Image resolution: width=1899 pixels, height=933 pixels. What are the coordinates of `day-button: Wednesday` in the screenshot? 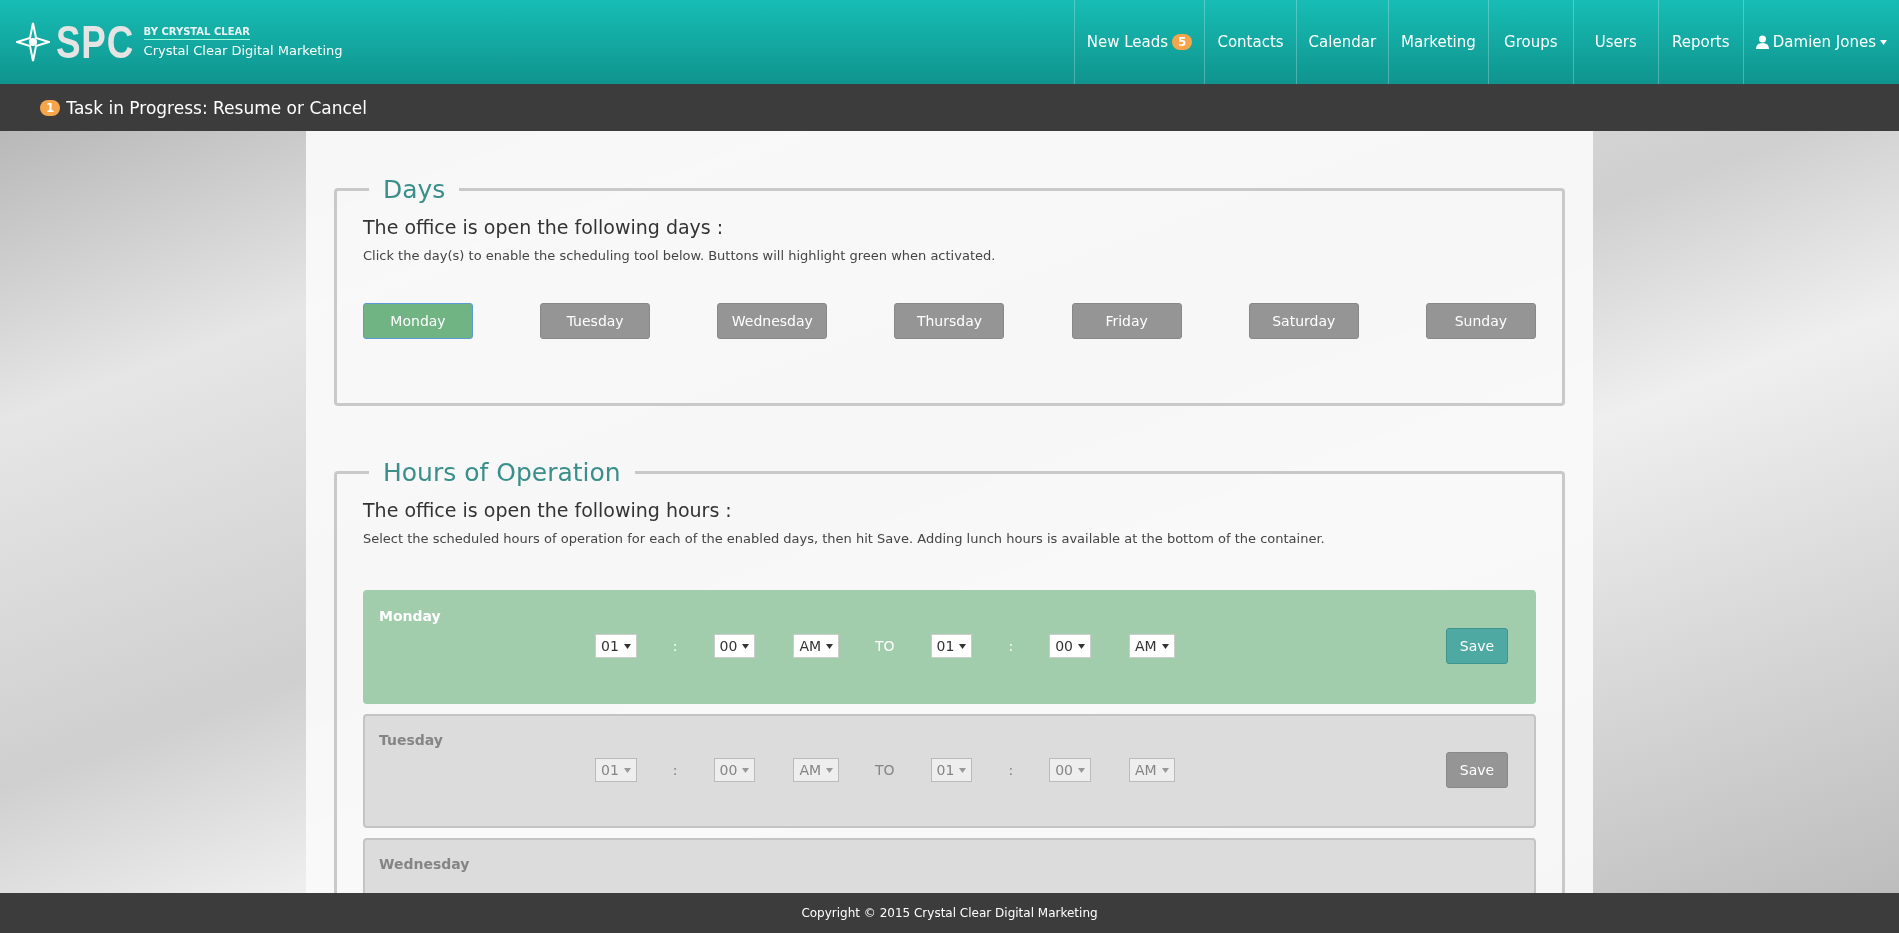 It's located at (772, 321).